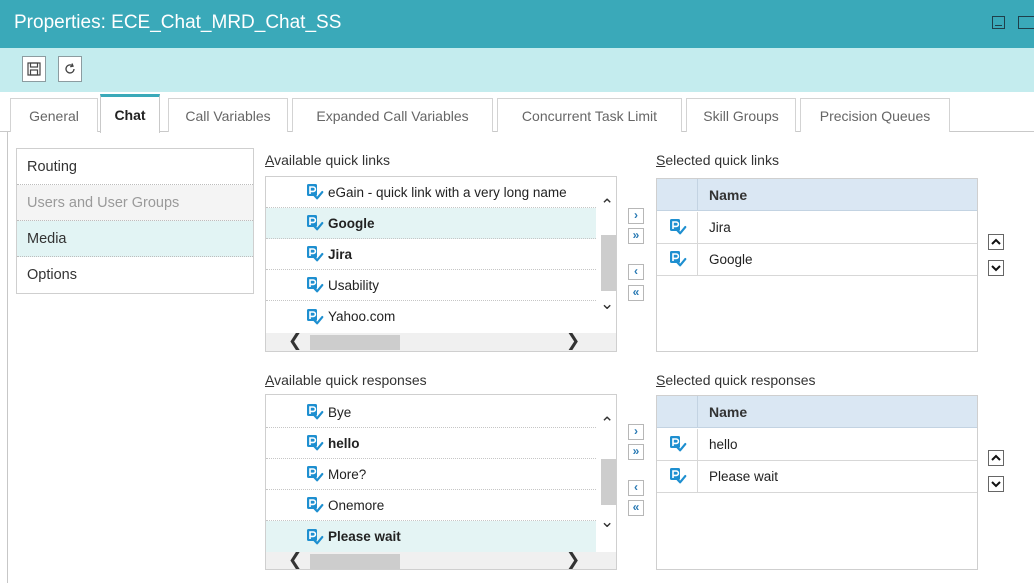  What do you see at coordinates (228, 115) in the screenshot?
I see `tab-call-variables: Call Variables` at bounding box center [228, 115].